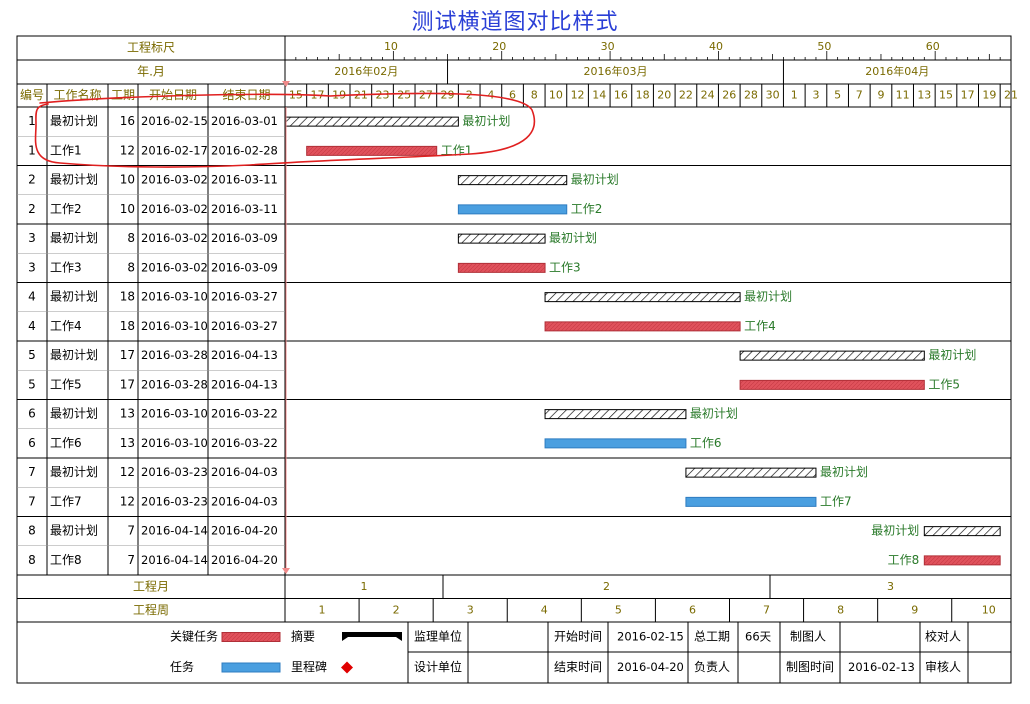  I want to click on ruler-tick-label: 40, so click(716, 46).